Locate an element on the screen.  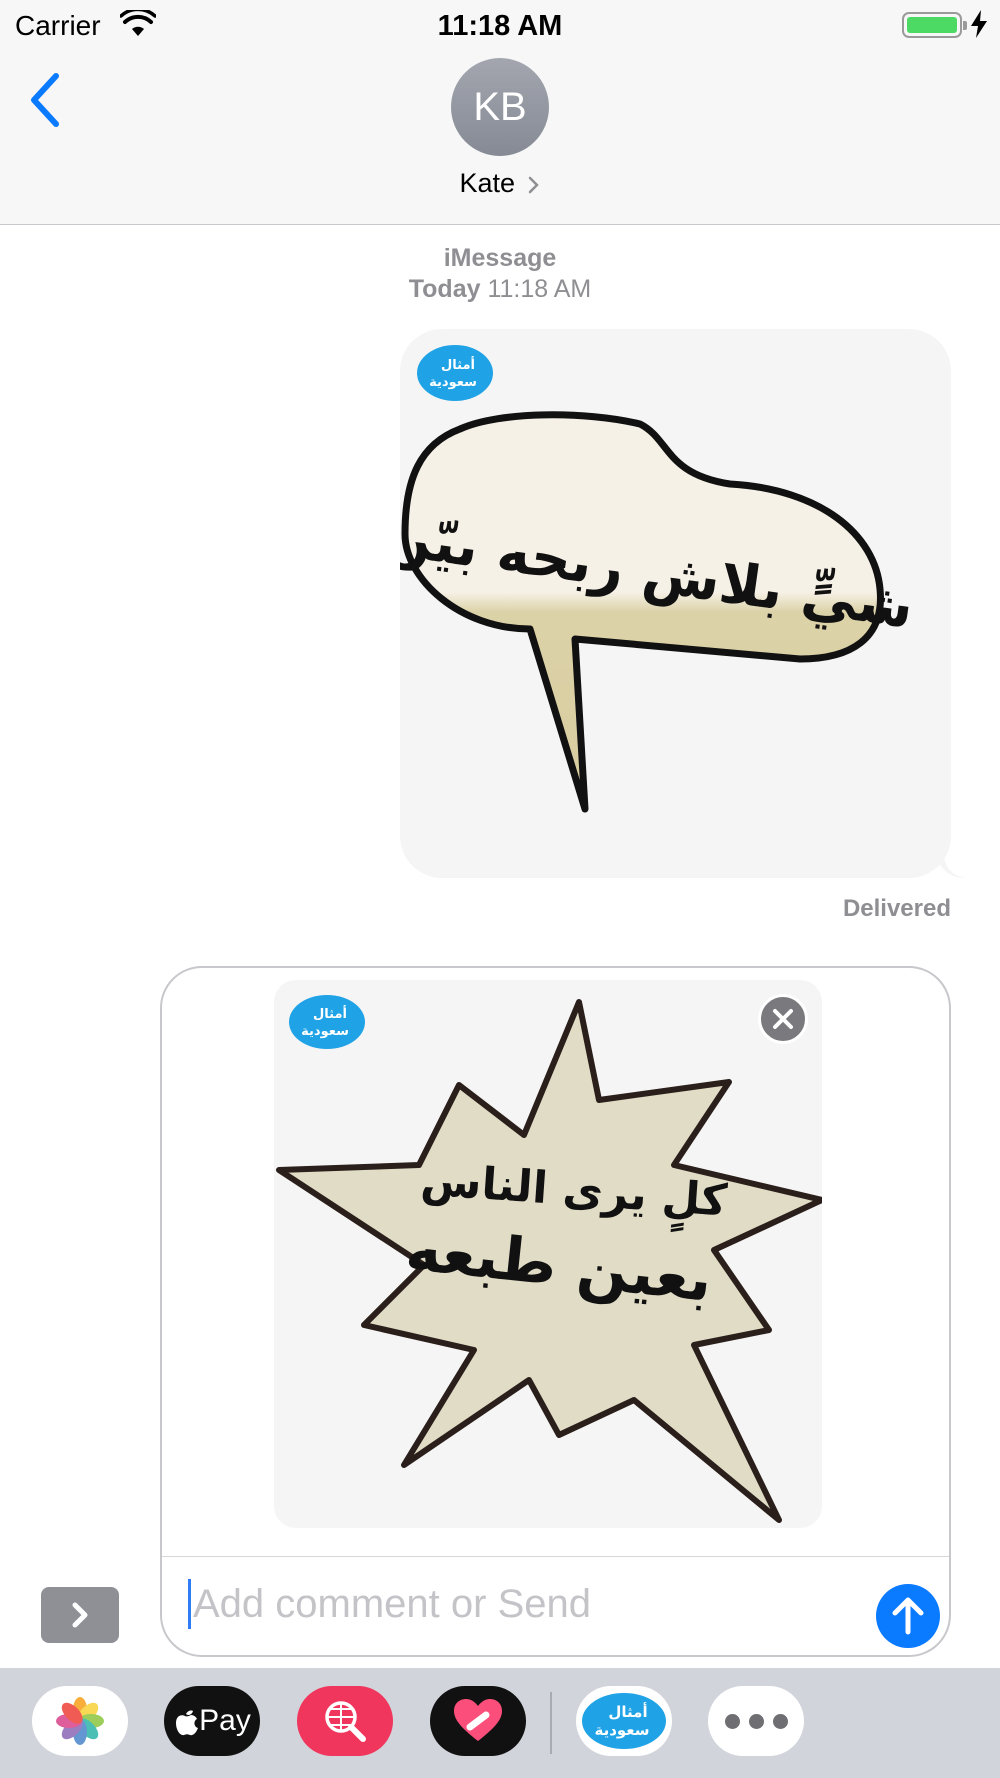
more-apps-button is located at coordinates (756, 1721).